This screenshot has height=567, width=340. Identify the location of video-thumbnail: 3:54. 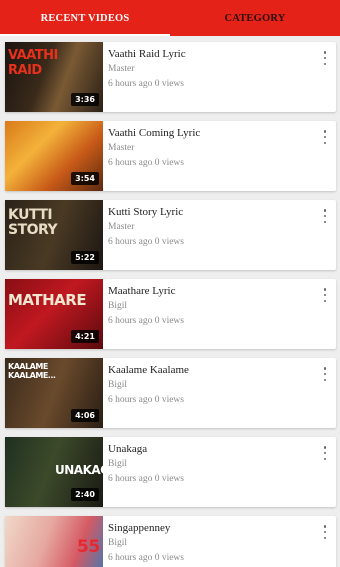
(54, 156).